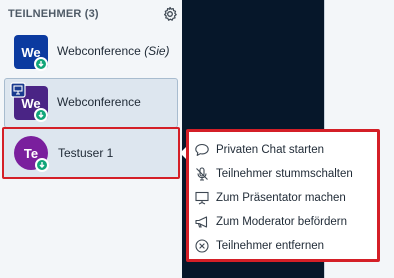 This screenshot has height=278, width=394. I want to click on participants-header: TEILNEHMER (3), so click(93, 15).